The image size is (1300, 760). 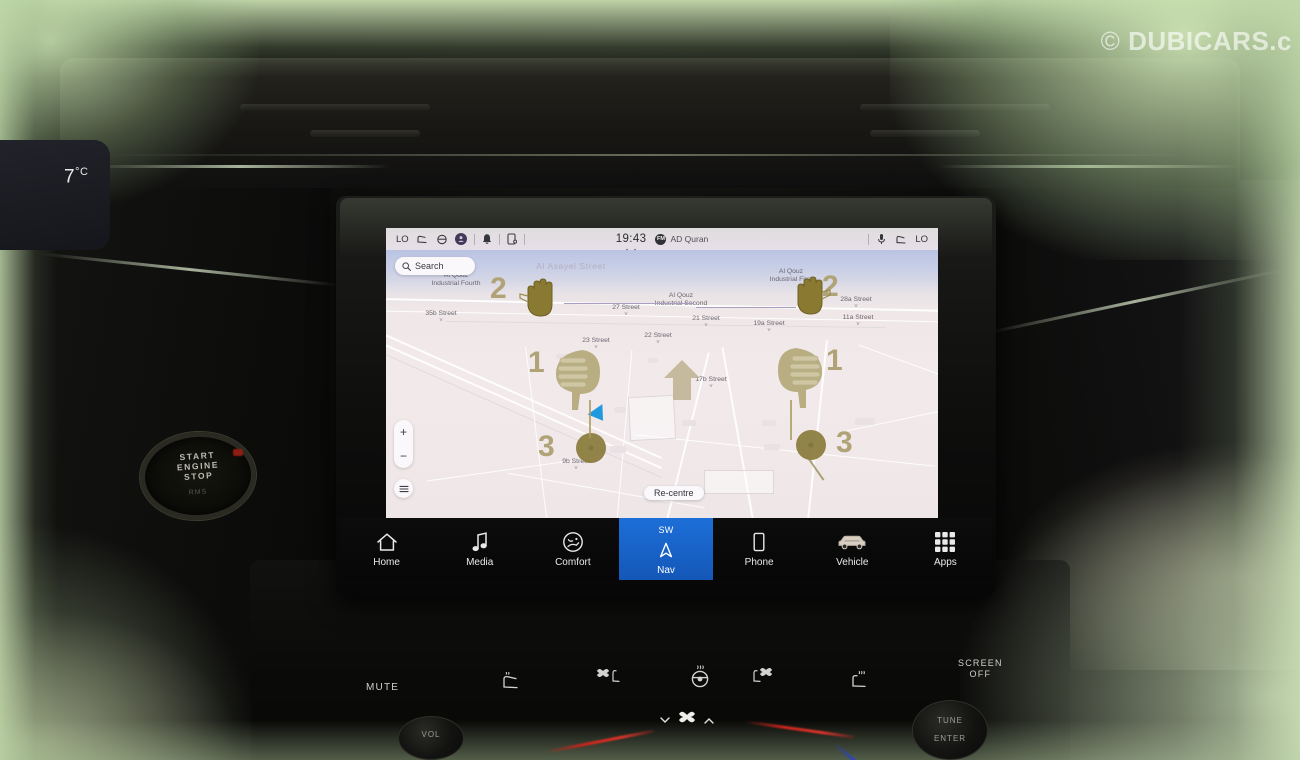 I want to click on nav-item-phone: Phone, so click(x=759, y=549).